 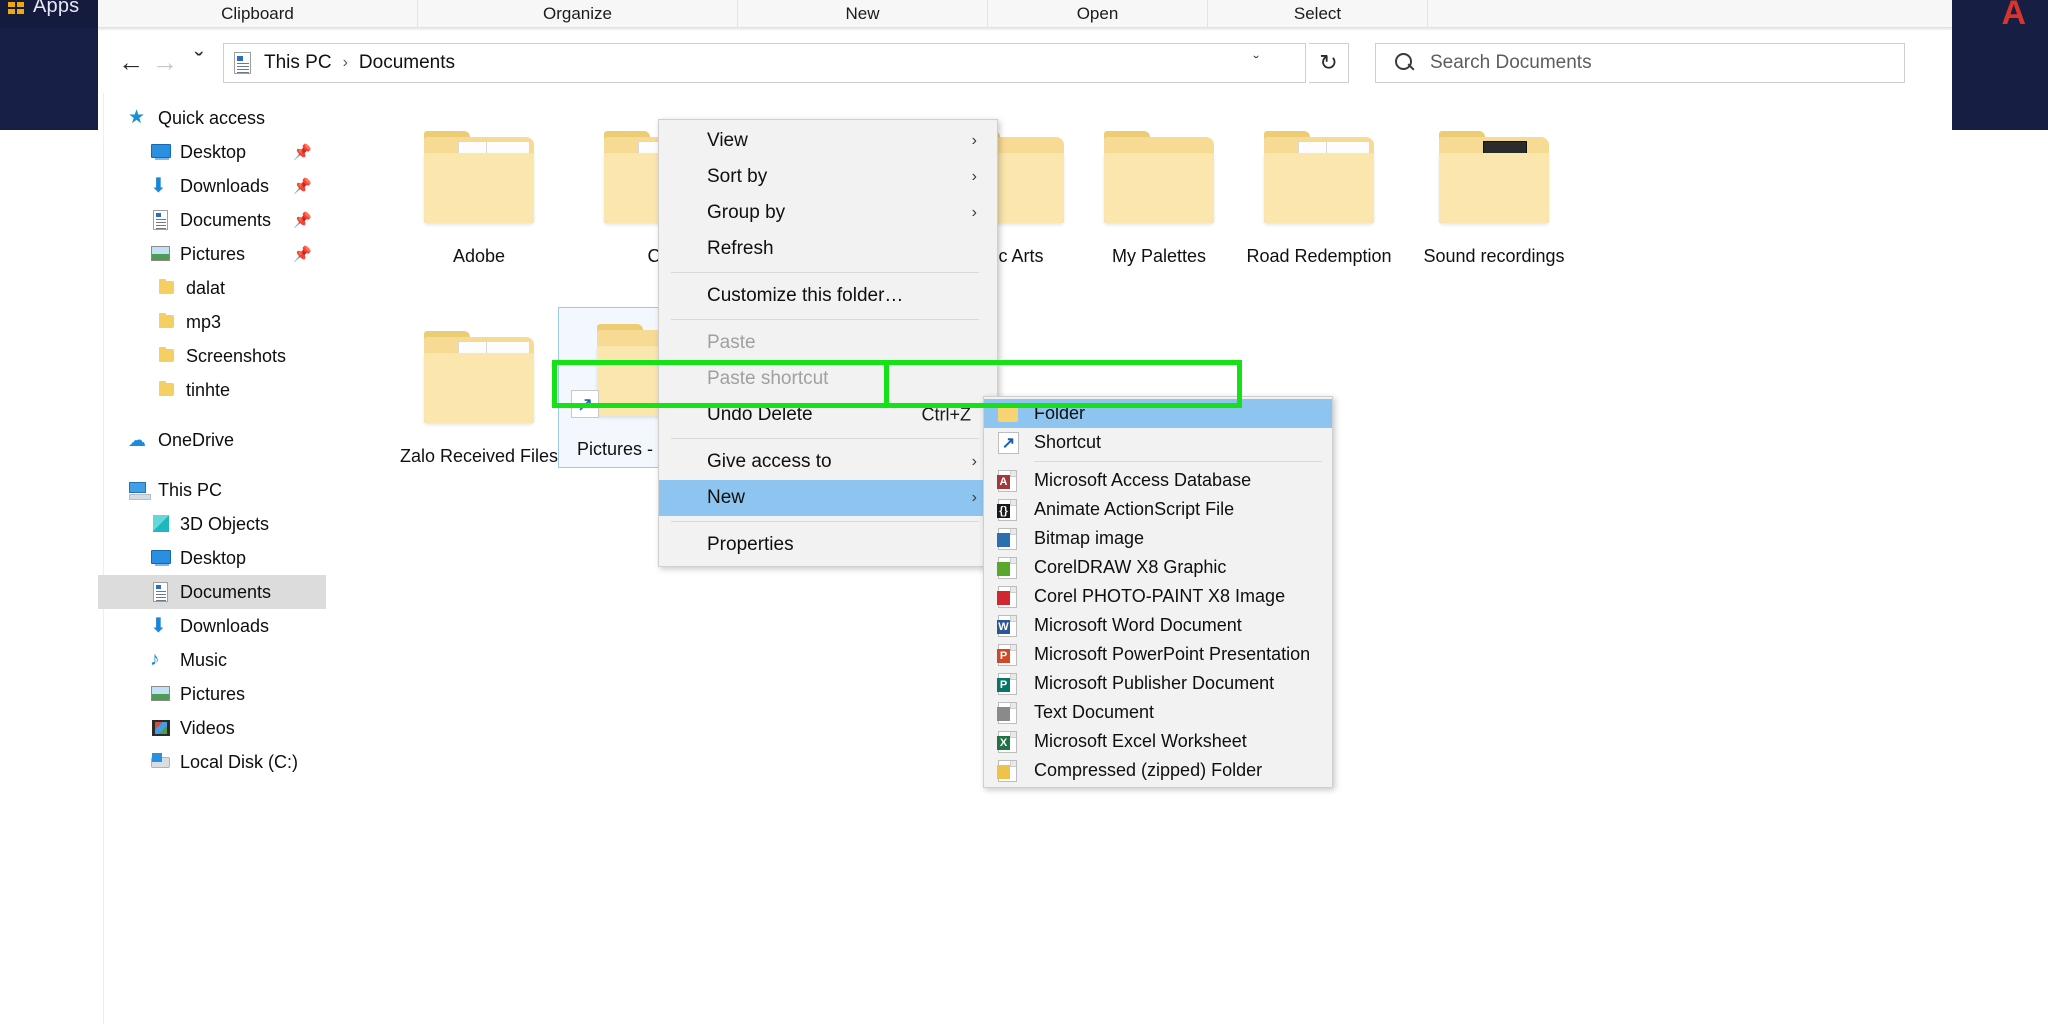 I want to click on breadcrumb-documents: Documents, so click(x=407, y=63).